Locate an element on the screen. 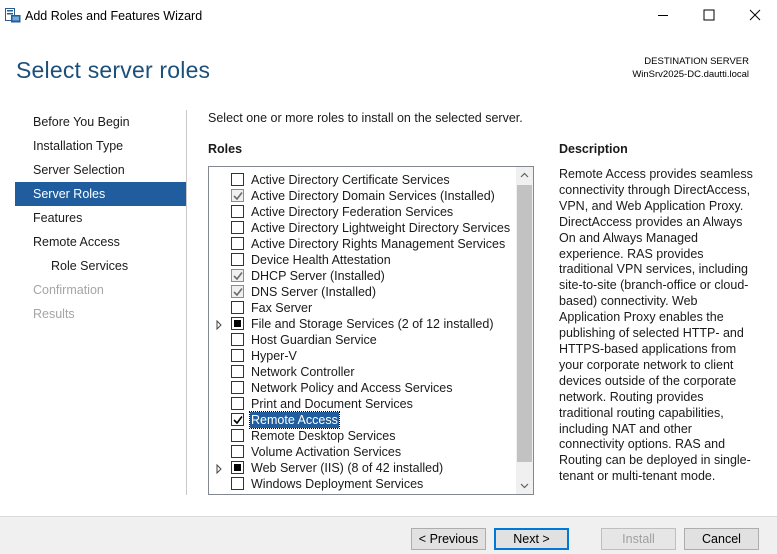 The width and height of the screenshot is (777, 554). wizard-footer: < Previous Next > Install Cancel is located at coordinates (388, 535).